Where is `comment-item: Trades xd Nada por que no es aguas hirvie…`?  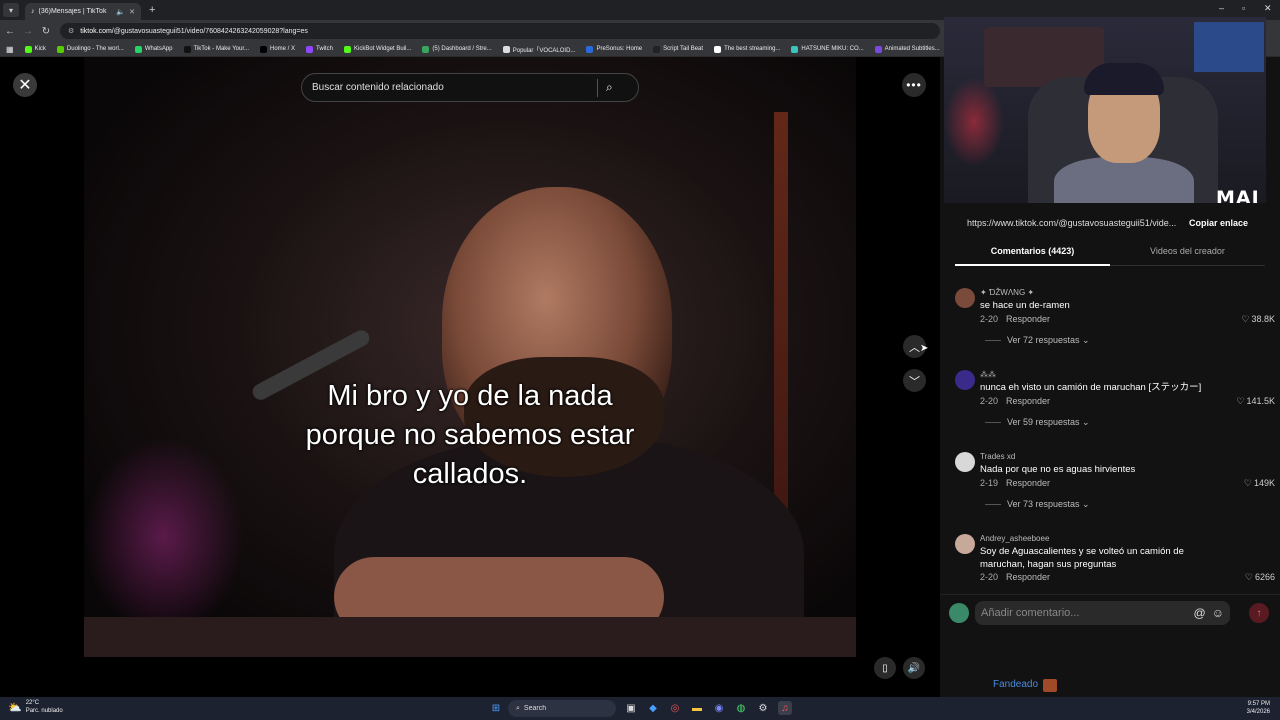
comment-item: Trades xd Nada por que no es aguas hirvie… is located at coordinates (1115, 489).